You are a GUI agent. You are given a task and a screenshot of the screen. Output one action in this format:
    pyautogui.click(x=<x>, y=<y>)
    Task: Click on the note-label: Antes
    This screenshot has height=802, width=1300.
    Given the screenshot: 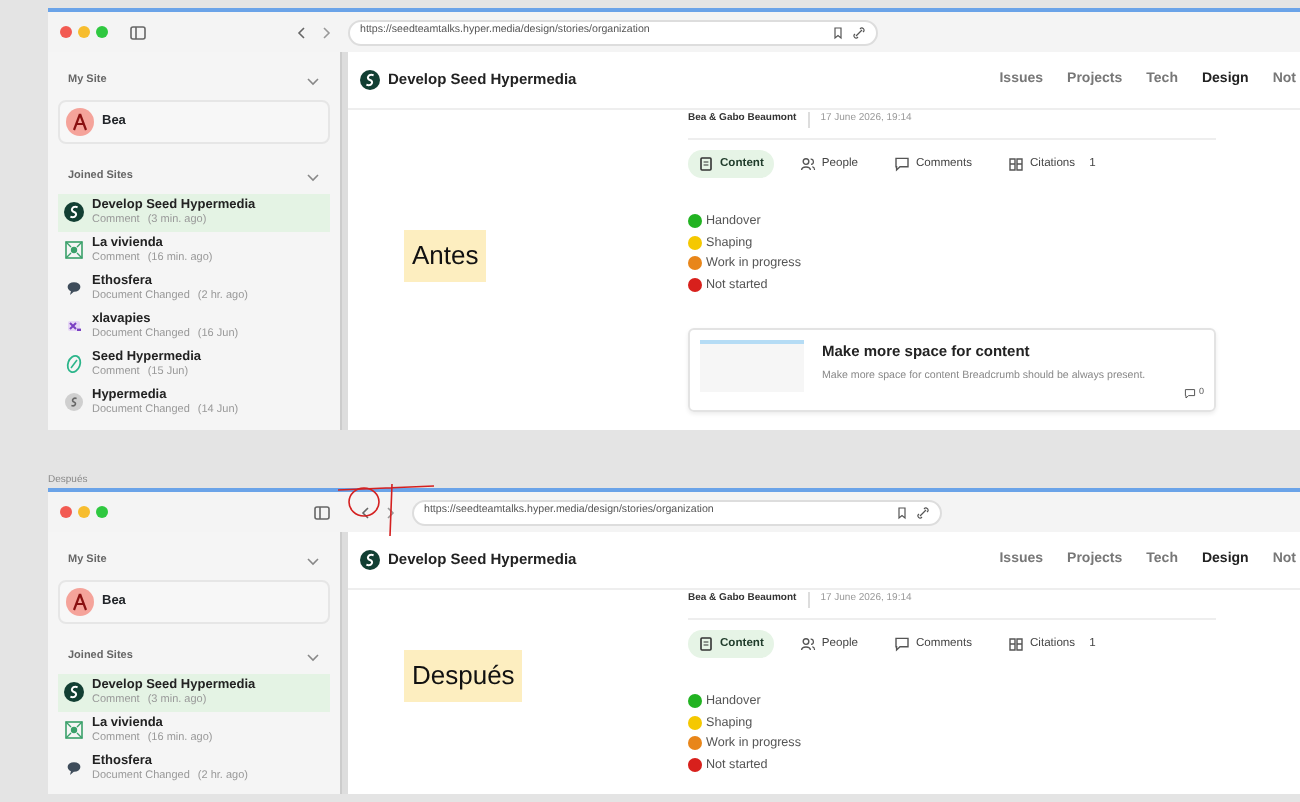 What is the action you would take?
    pyautogui.click(x=445, y=255)
    